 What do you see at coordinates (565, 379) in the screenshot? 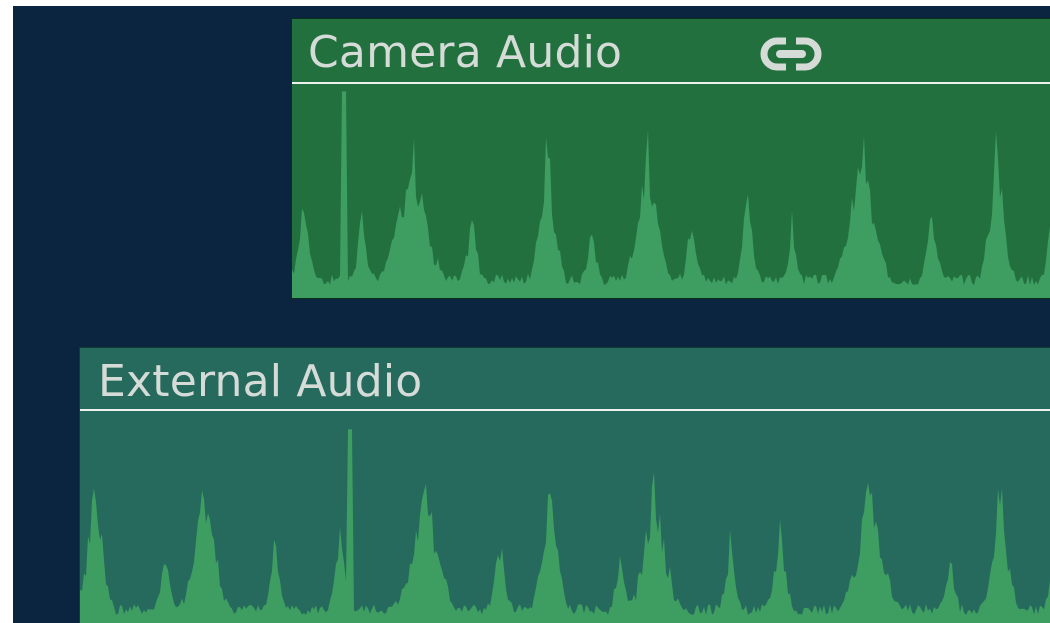
I see `external-audio-clip-header: External Audio` at bounding box center [565, 379].